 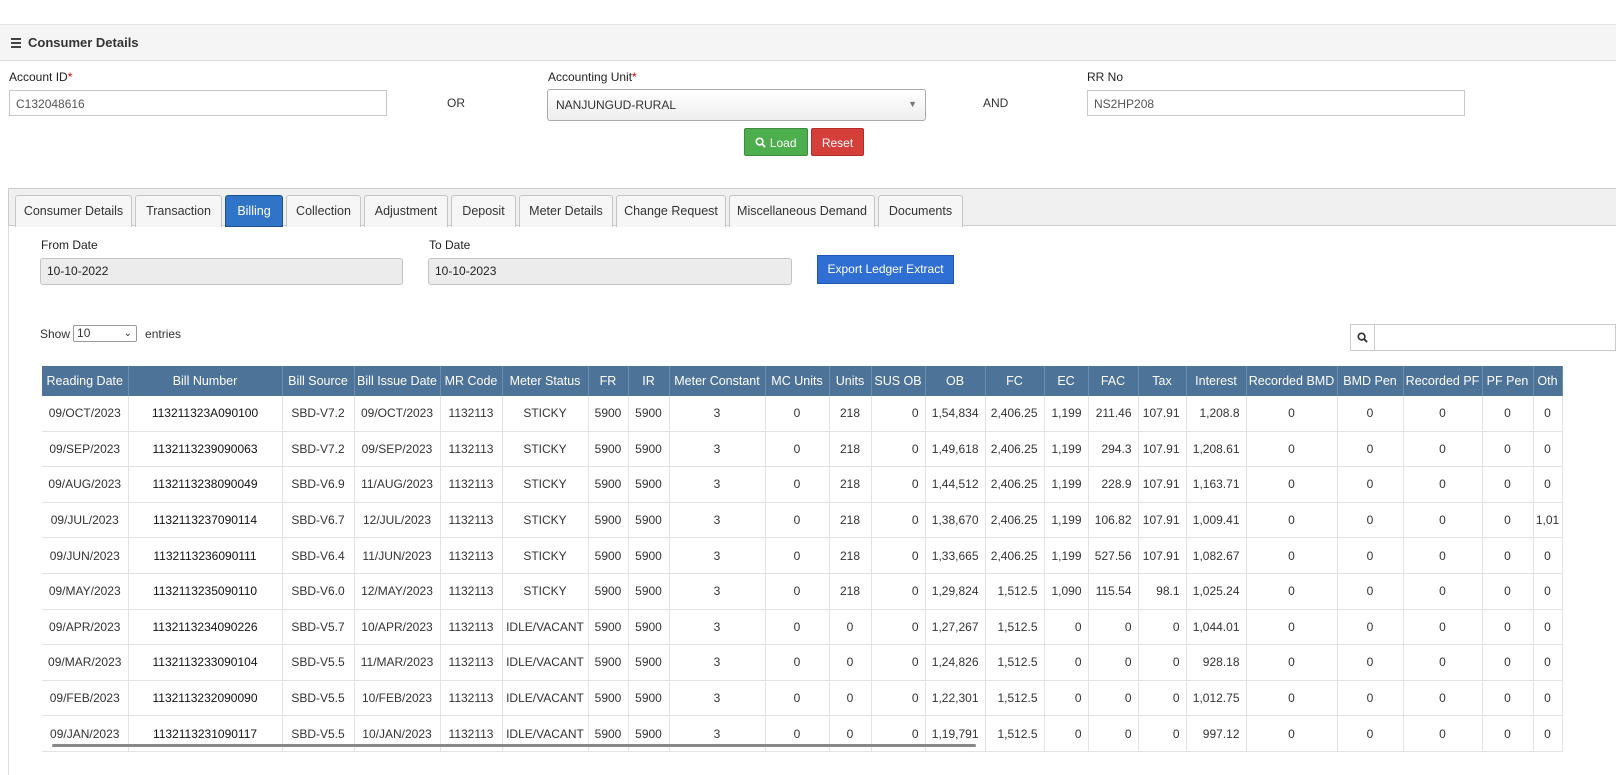 I want to click on column-header: FAC, so click(x=1113, y=381).